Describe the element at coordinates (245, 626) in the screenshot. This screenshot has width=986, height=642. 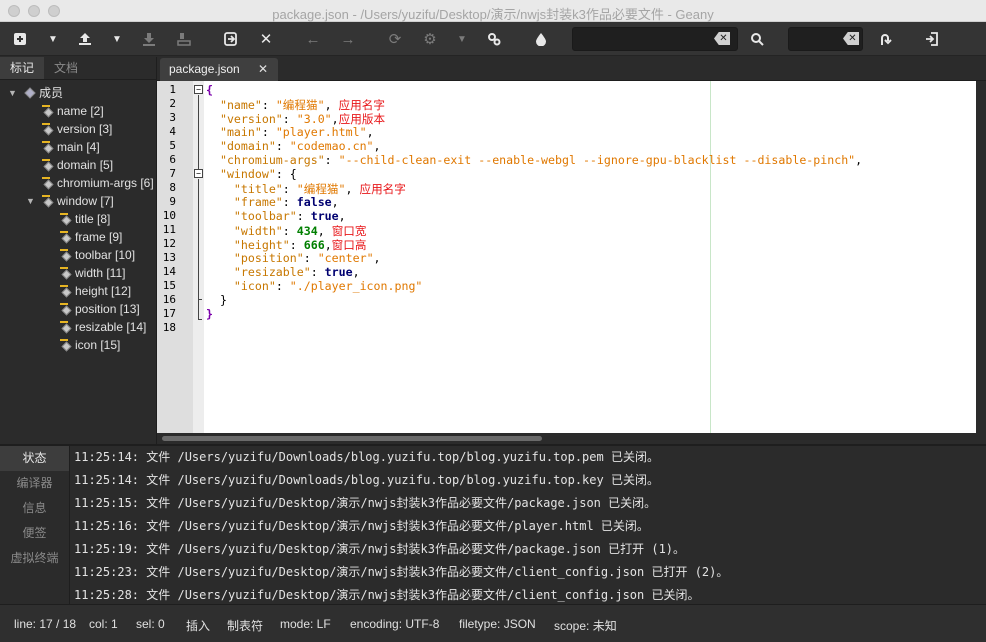
I see `status-indent: 制表符` at that location.